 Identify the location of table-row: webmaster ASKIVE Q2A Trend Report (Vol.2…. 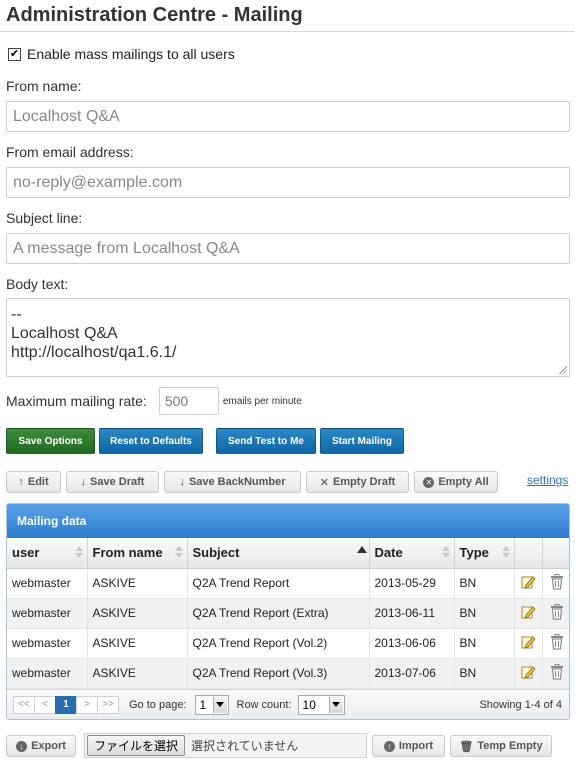
(288, 643).